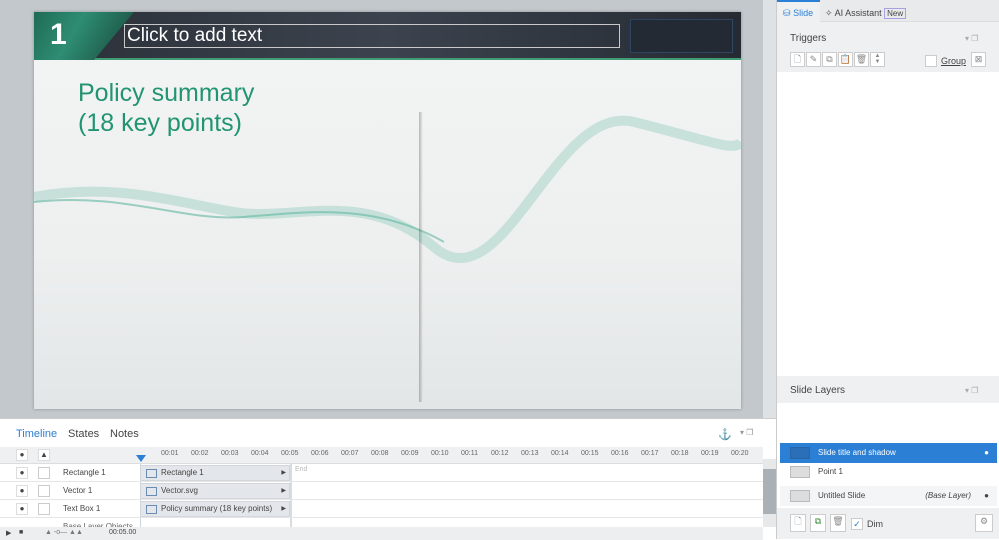 This screenshot has height=540, width=999. I want to click on time-tick: 00:17, so click(650, 453).